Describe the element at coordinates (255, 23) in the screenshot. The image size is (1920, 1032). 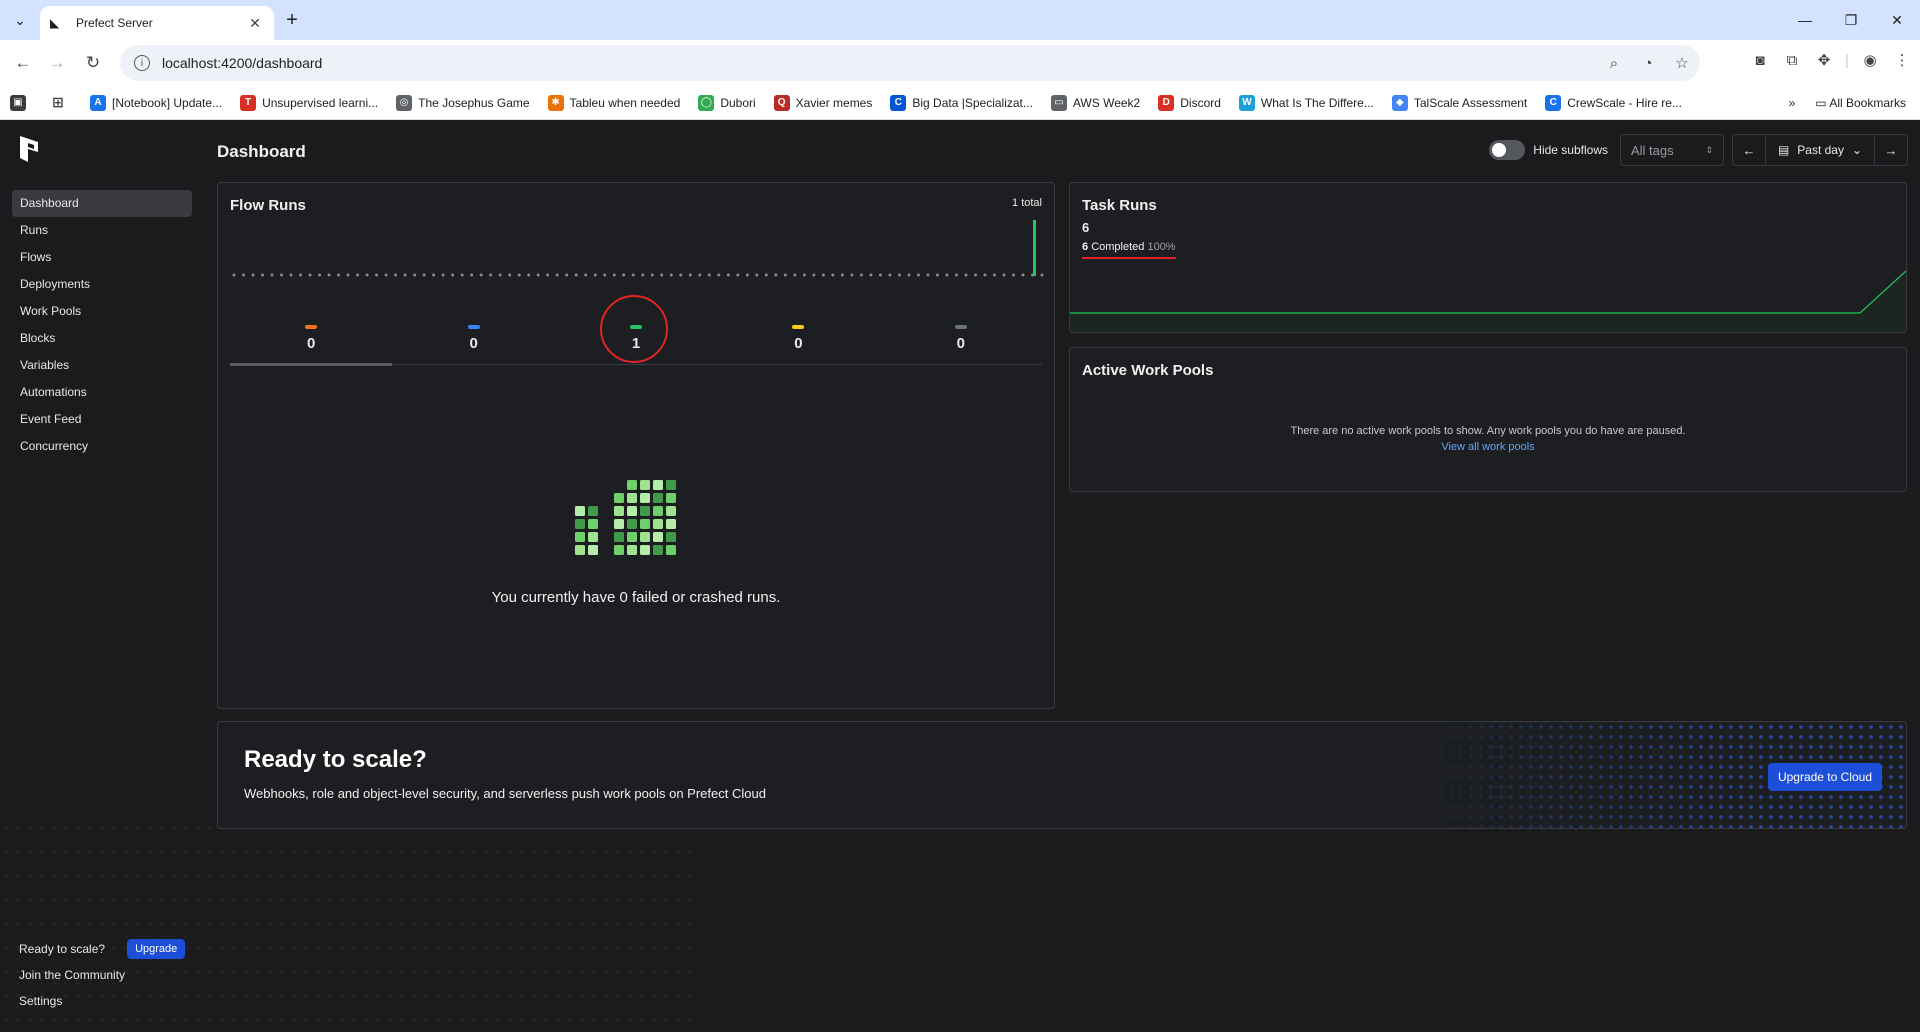
I see `tab-close-icon: ✕` at that location.